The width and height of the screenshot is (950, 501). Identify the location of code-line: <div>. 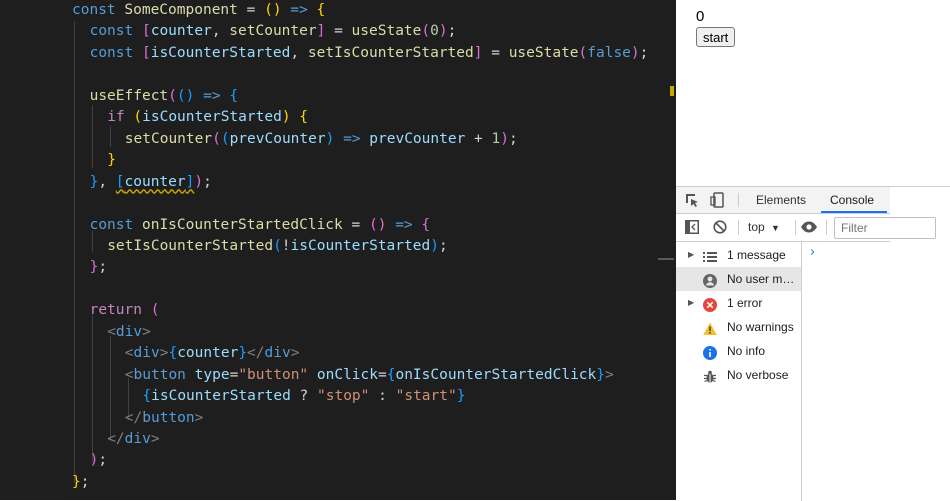
(129, 332).